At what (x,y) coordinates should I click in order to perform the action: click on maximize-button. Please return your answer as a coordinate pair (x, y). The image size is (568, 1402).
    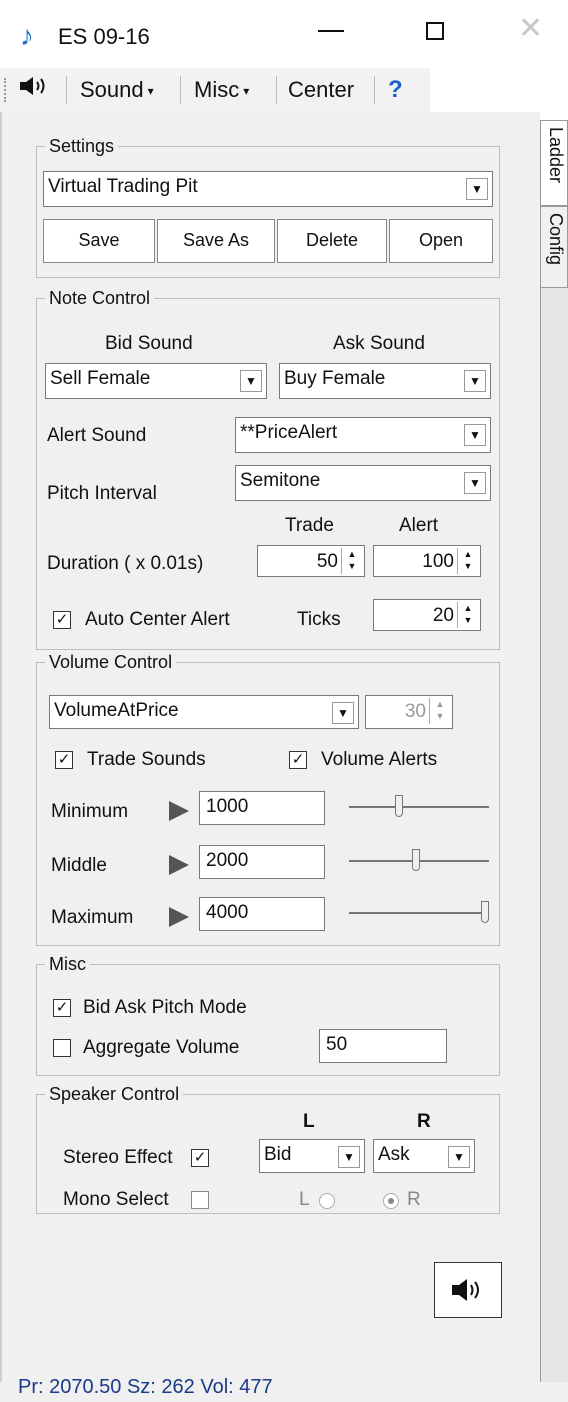
    Looking at the image, I should click on (435, 31).